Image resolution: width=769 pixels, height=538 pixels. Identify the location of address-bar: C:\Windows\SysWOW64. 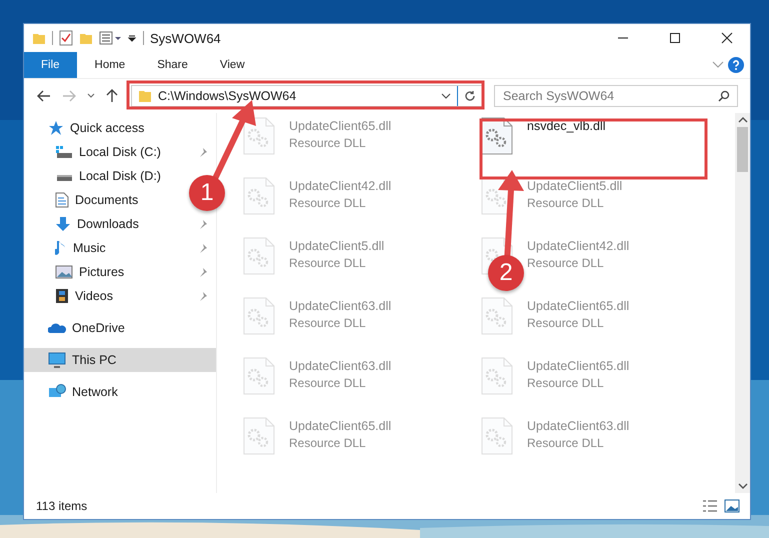
(307, 96).